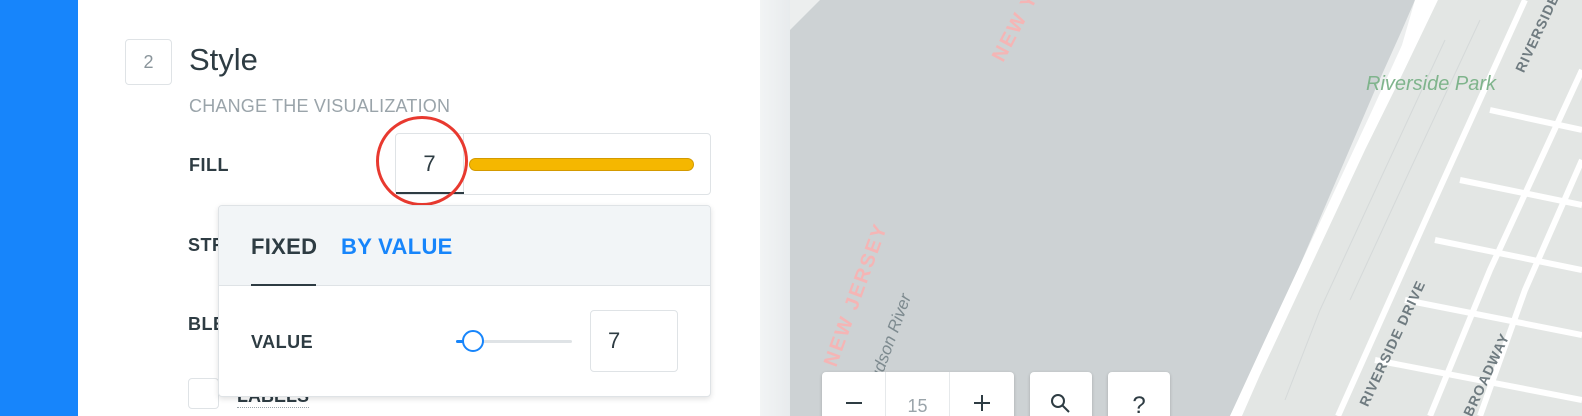 The height and width of the screenshot is (416, 1582). I want to click on section-title: Style, so click(223, 59).